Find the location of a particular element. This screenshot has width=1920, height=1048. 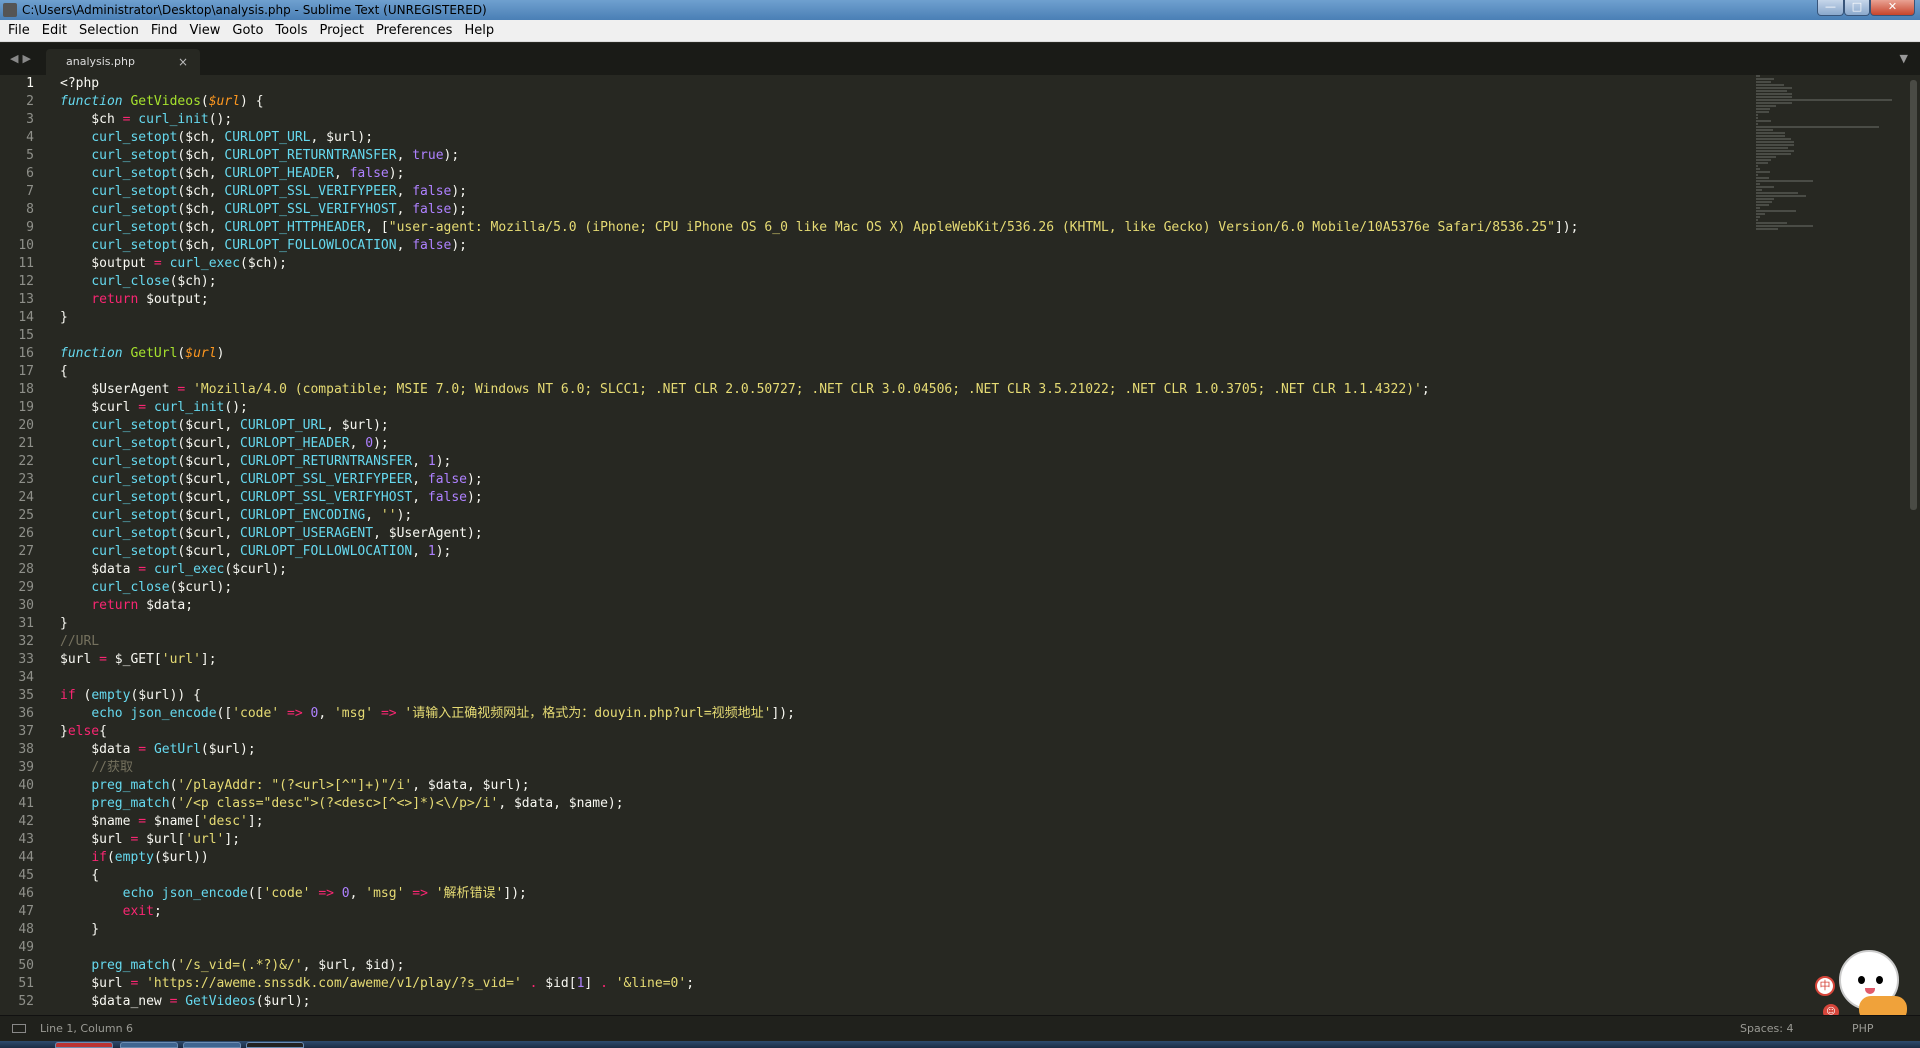

code-line: curl_setopt($ch, CURLOPT_URL, $url); is located at coordinates (905, 138).